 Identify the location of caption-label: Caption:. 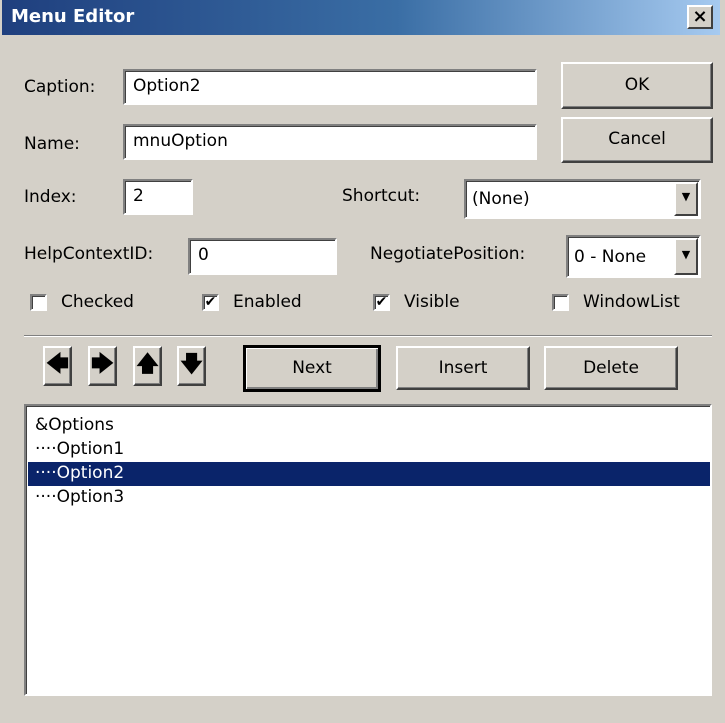
(60, 87).